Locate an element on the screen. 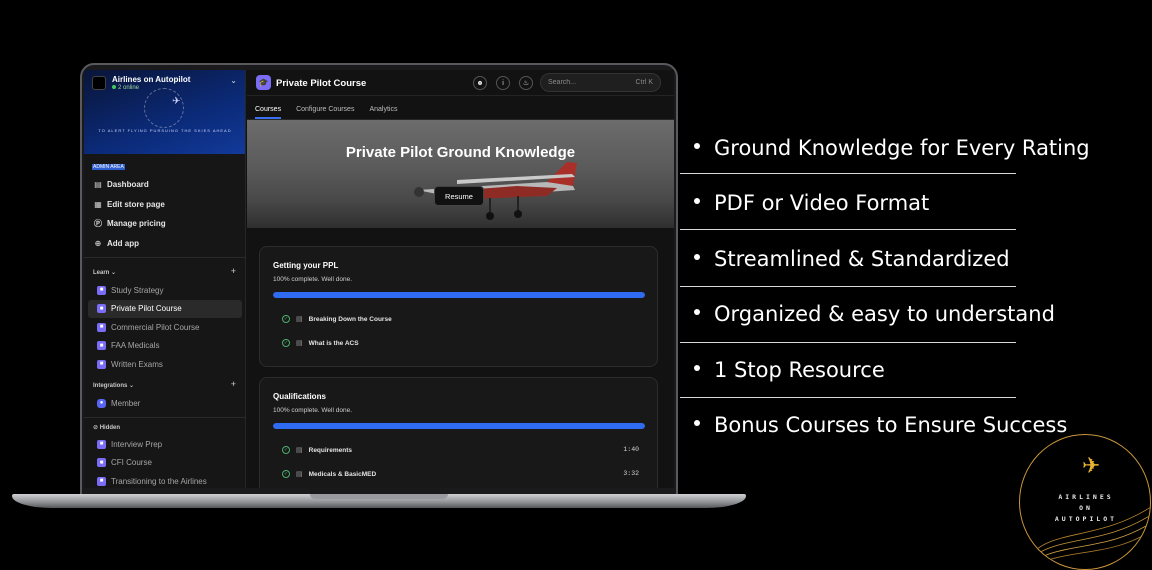 This screenshot has height=570, width=1152. discord-icon: ● is located at coordinates (101, 403).